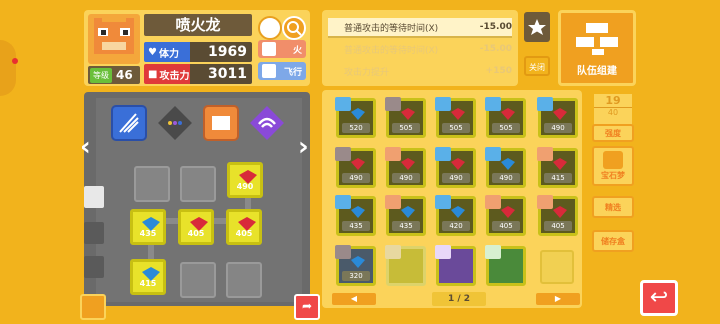  Describe the element at coordinates (15, 61) in the screenshot. I see `red-dot-indicator` at that location.